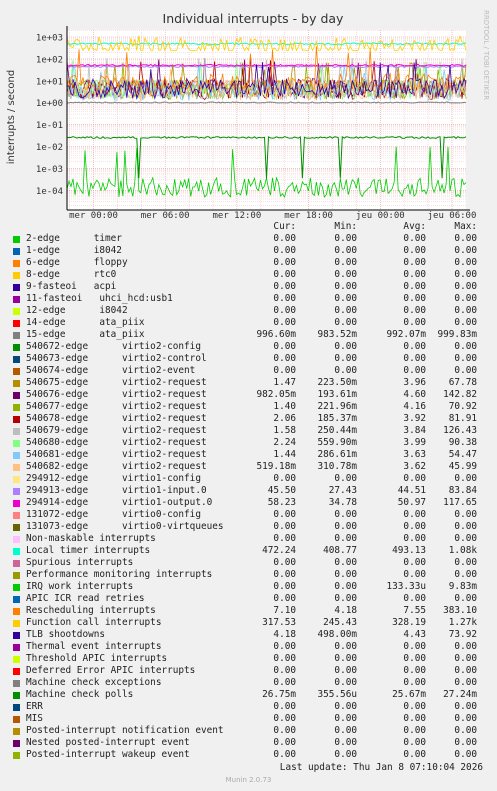  Describe the element at coordinates (71, 286) in the screenshot. I see `legend-label: 9-fasteoi acpi` at that location.